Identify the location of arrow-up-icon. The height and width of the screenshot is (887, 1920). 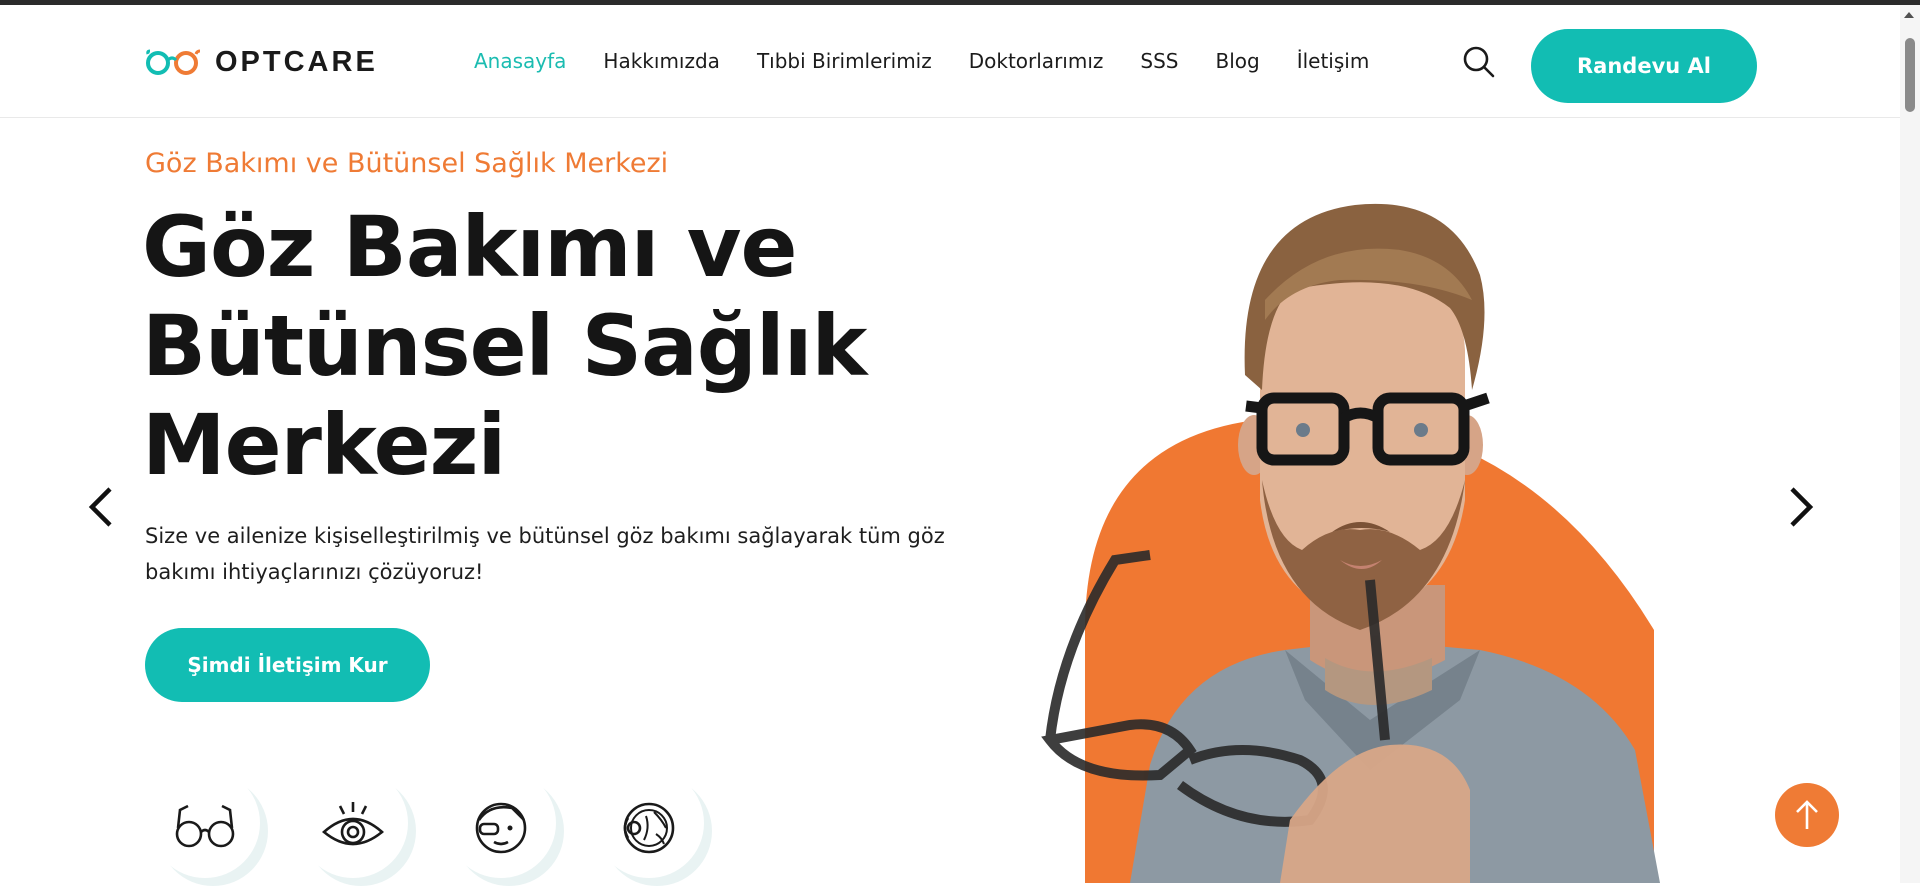
(1807, 814).